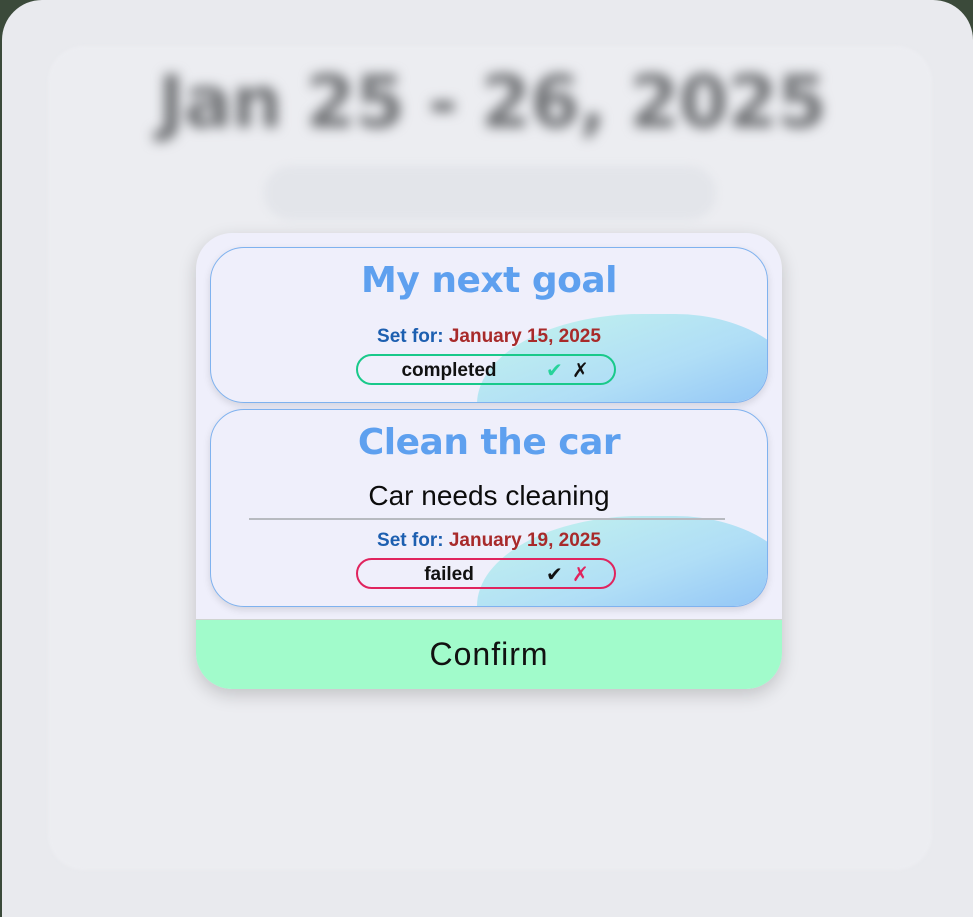 This screenshot has width=973, height=917. Describe the element at coordinates (449, 370) in the screenshot. I see `status-text: completed` at that location.